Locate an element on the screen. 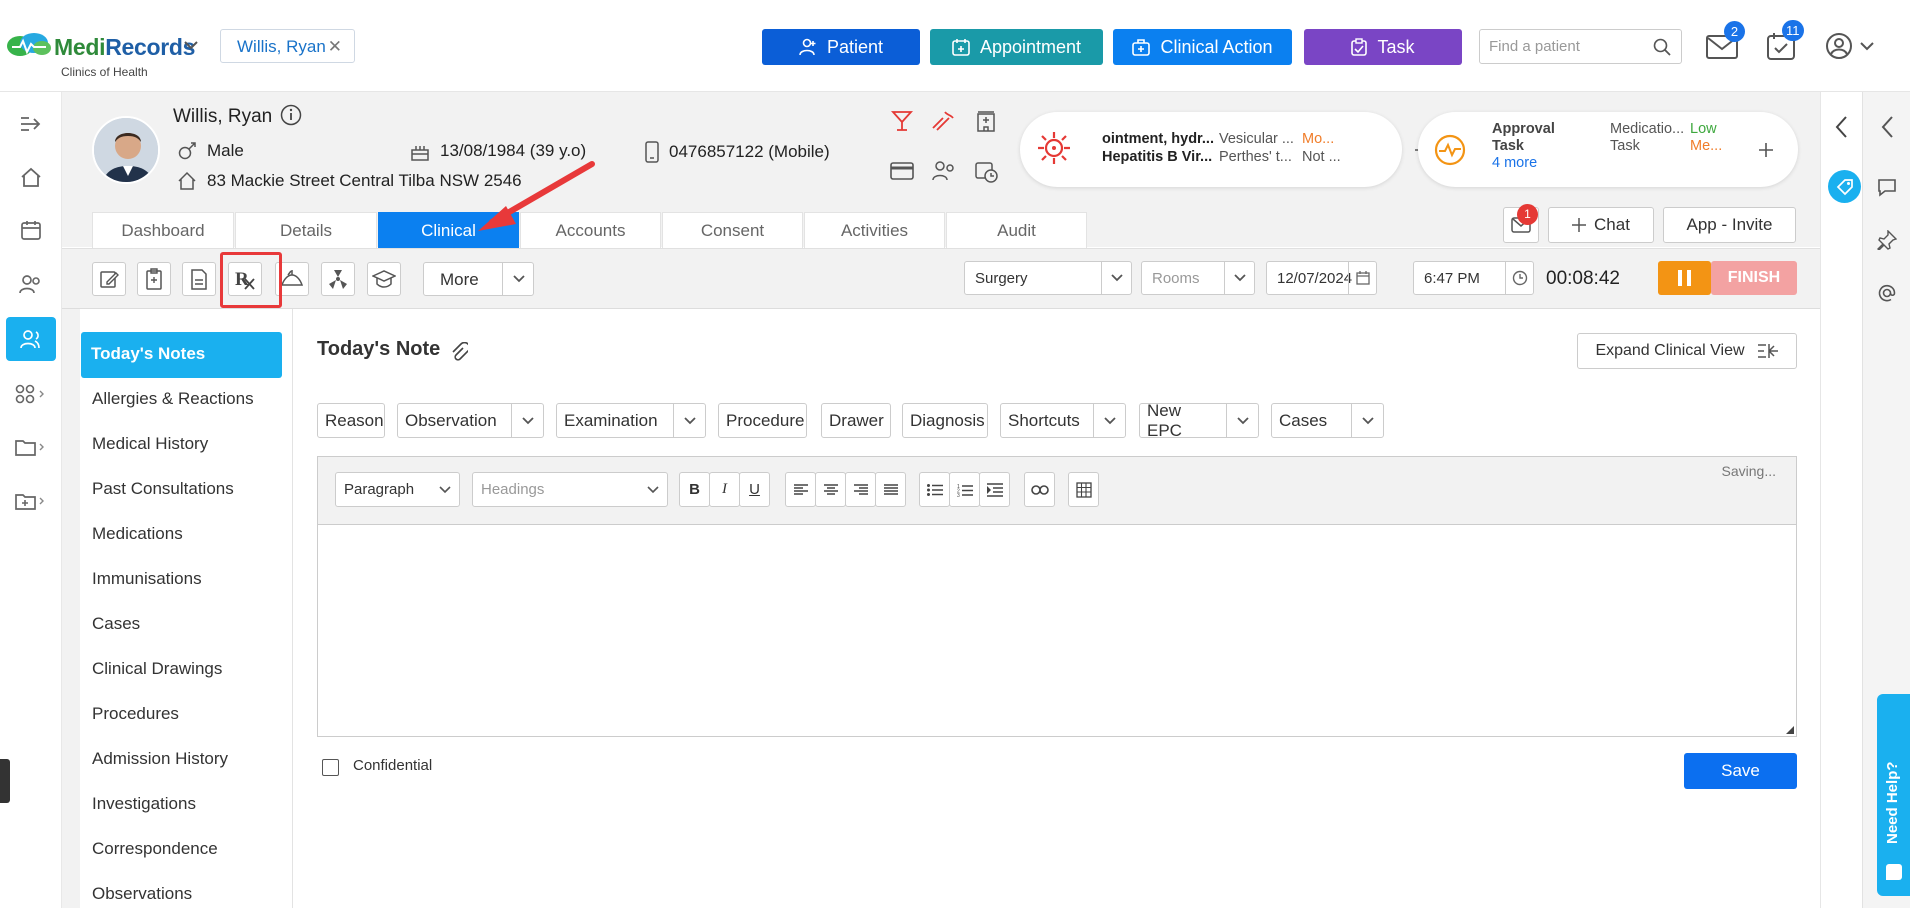 The width and height of the screenshot is (1910, 908). patient-avatar is located at coordinates (126, 150).